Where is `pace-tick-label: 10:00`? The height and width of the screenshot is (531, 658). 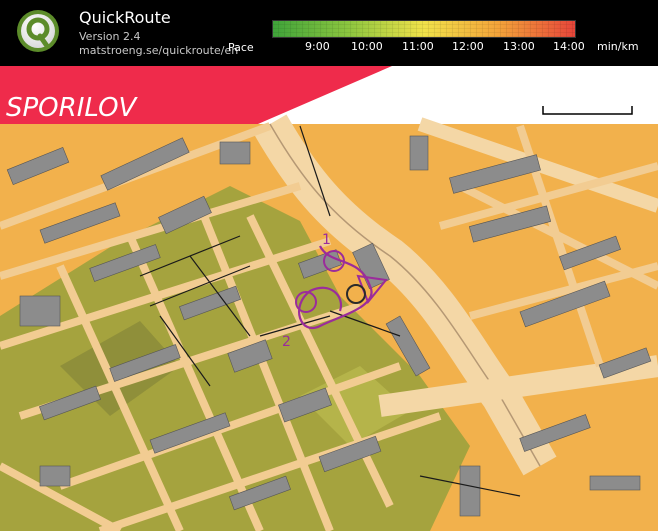 pace-tick-label: 10:00 is located at coordinates (367, 46).